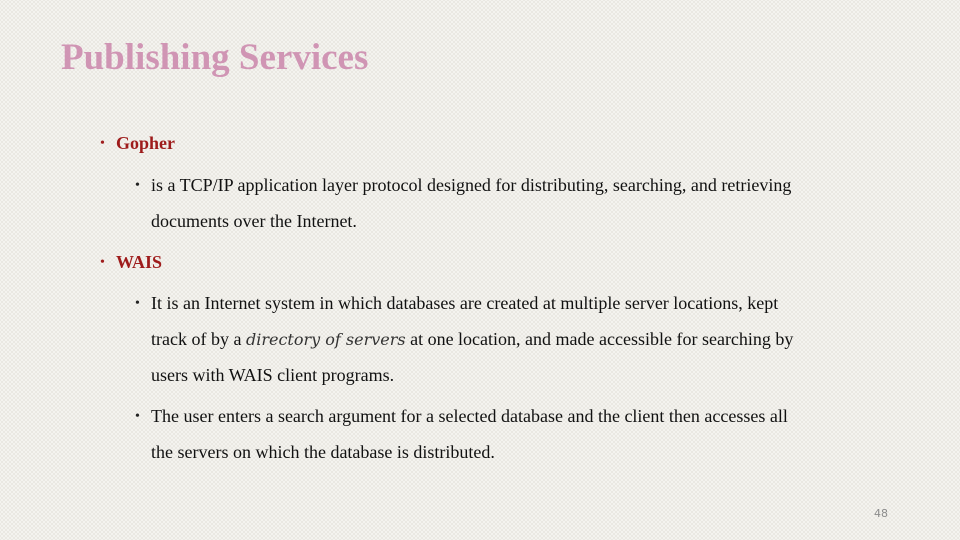  I want to click on page-number: 48, so click(881, 513).